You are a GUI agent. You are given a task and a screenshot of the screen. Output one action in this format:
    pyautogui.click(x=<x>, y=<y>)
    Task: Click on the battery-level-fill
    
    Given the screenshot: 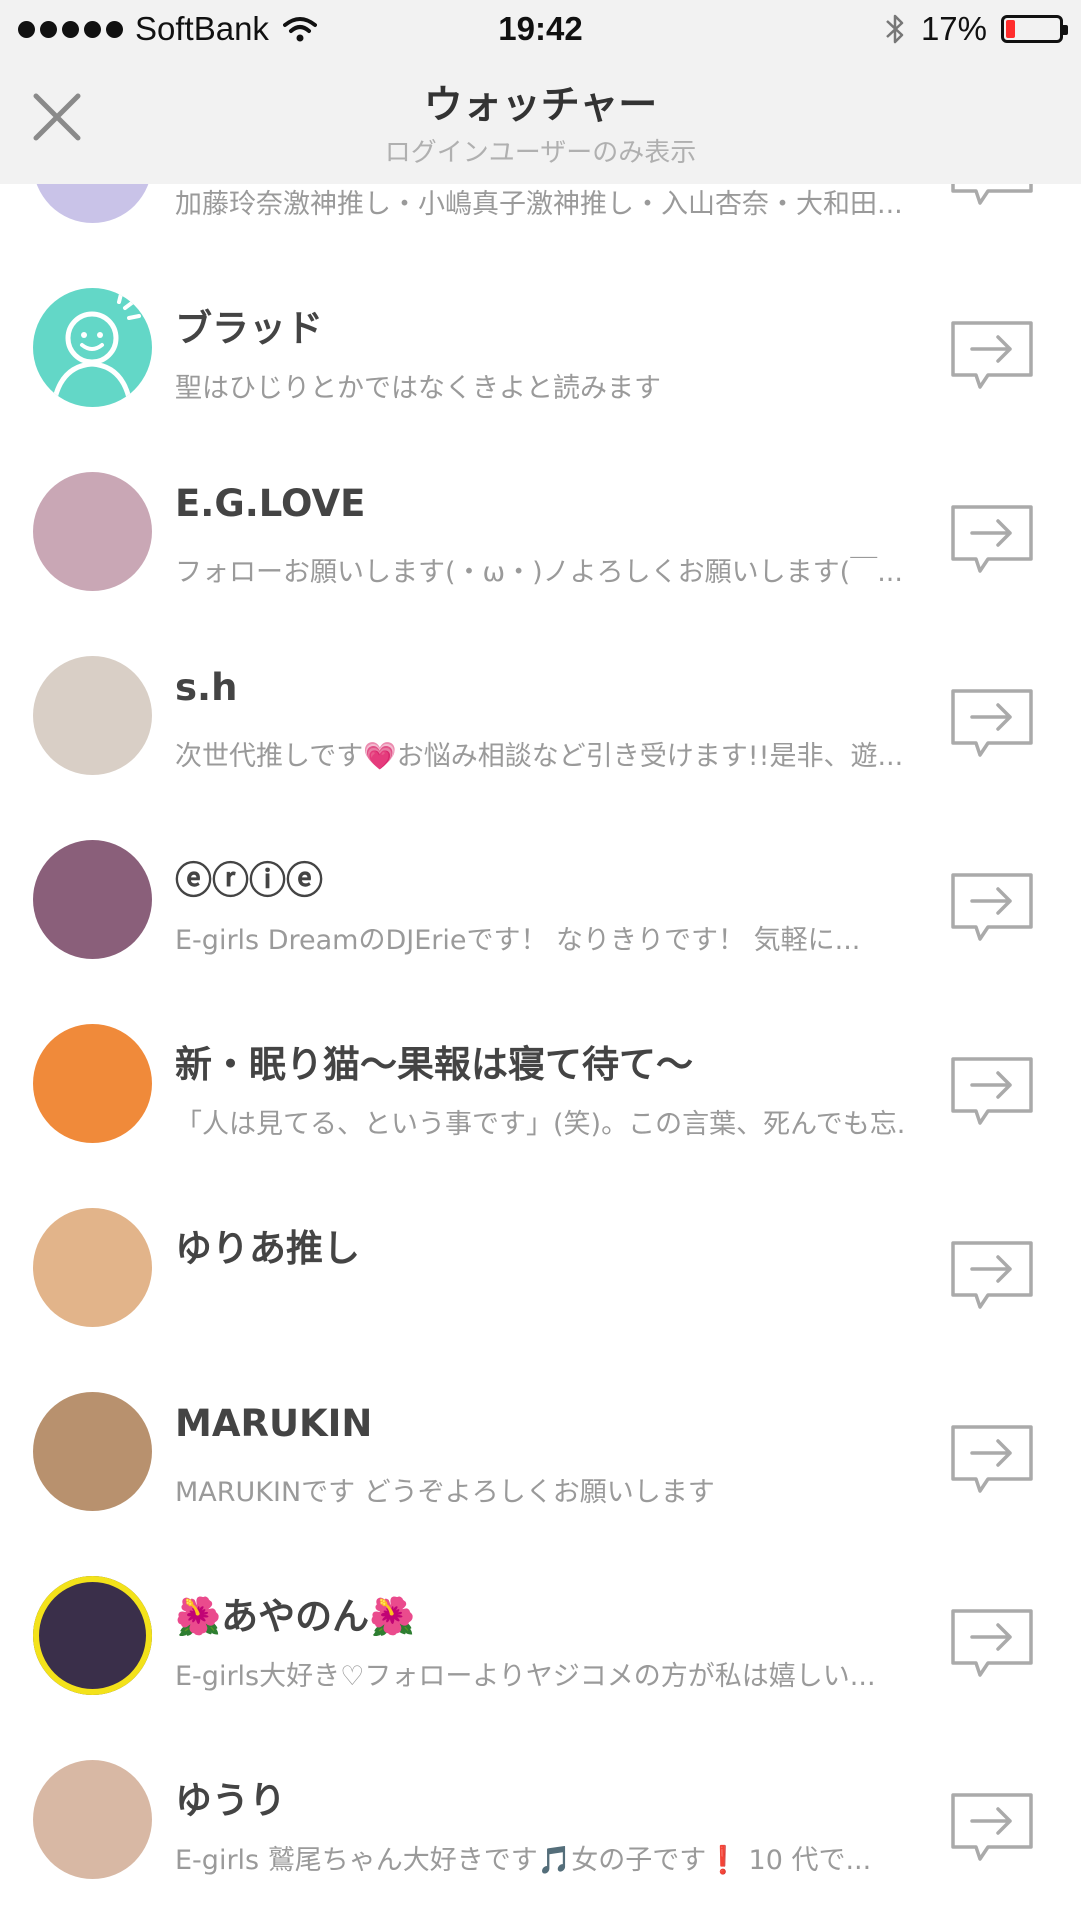 What is the action you would take?
    pyautogui.click(x=1010, y=29)
    